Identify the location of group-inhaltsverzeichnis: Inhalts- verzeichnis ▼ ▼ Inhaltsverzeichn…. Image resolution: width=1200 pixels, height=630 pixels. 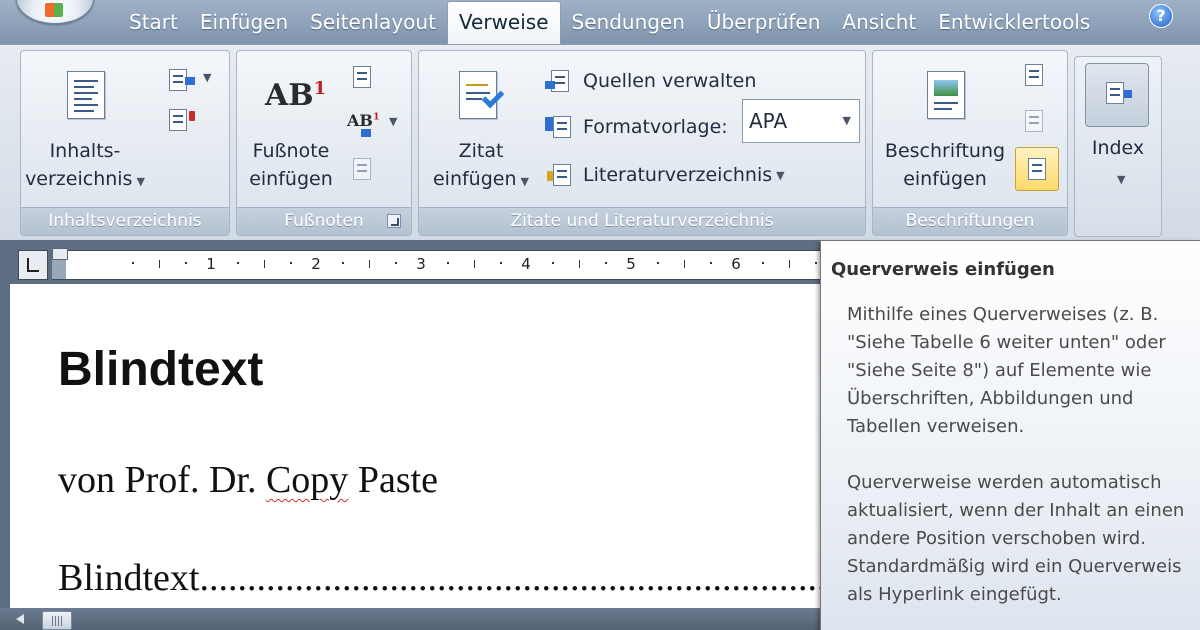
(125, 143).